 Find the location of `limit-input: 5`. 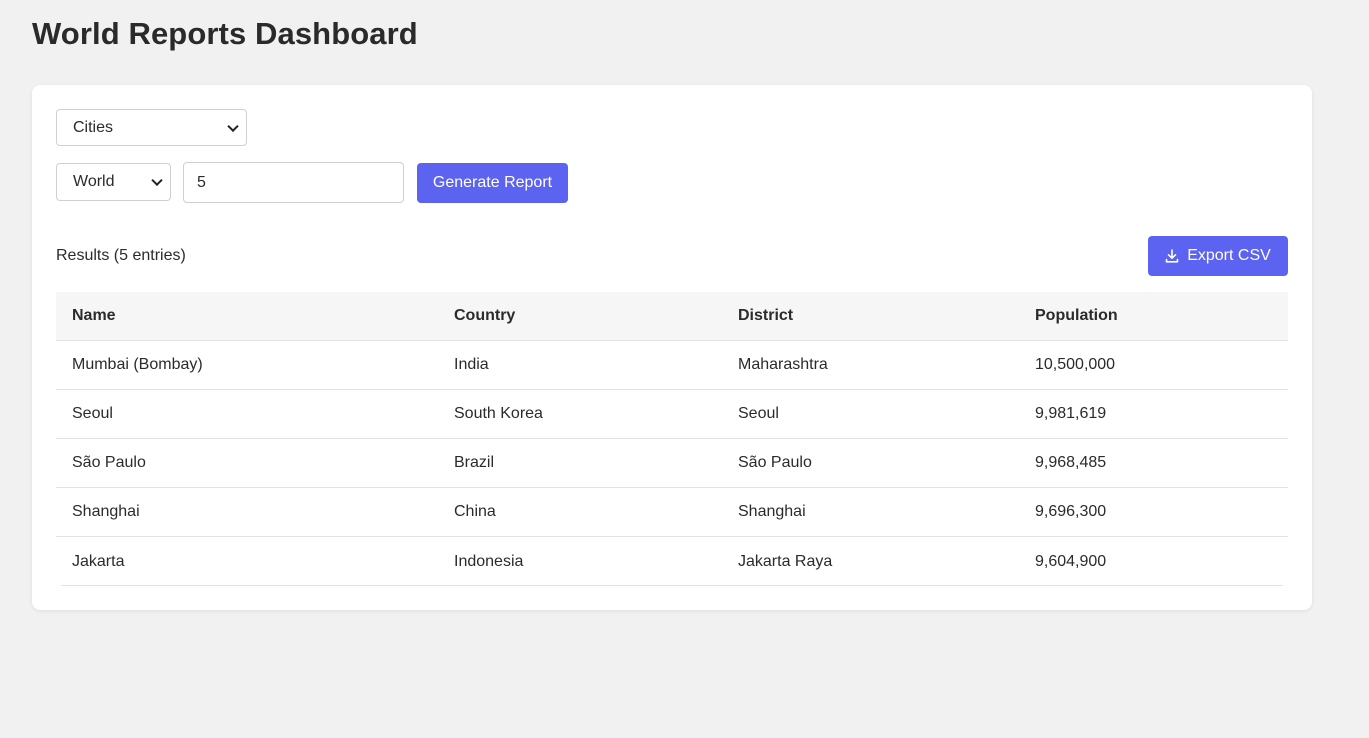

limit-input: 5 is located at coordinates (293, 182).